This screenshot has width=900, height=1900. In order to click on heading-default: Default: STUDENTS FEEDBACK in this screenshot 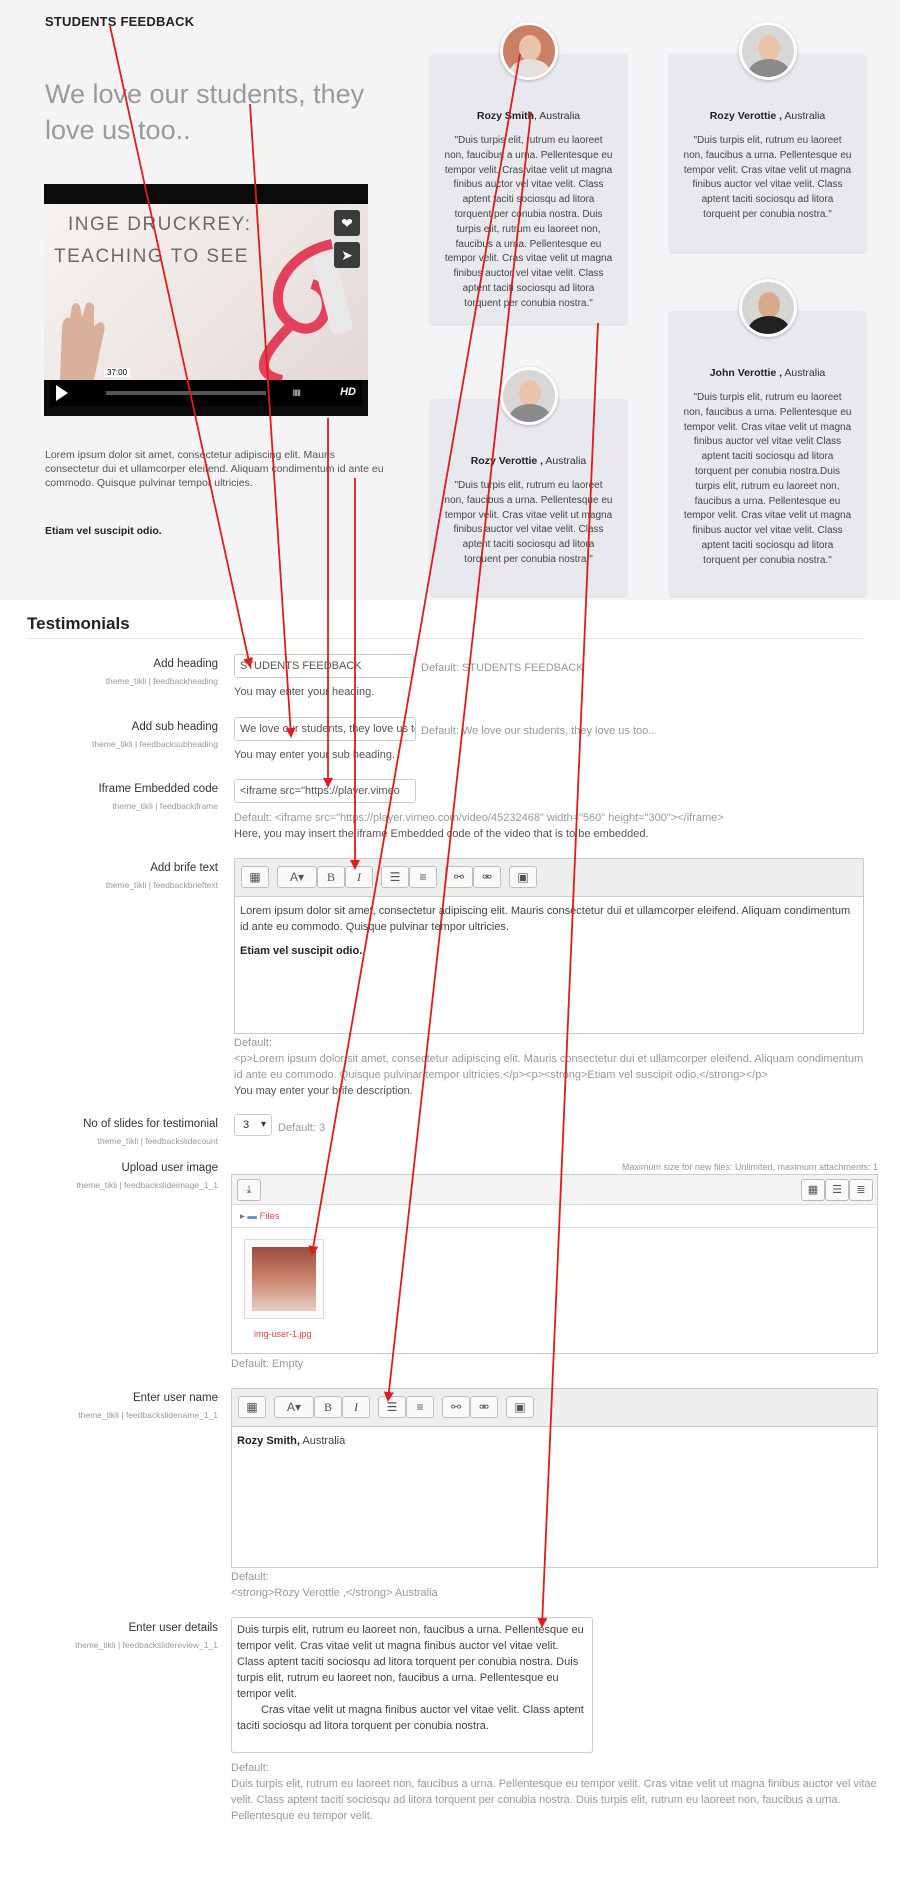, I will do `click(502, 668)`.